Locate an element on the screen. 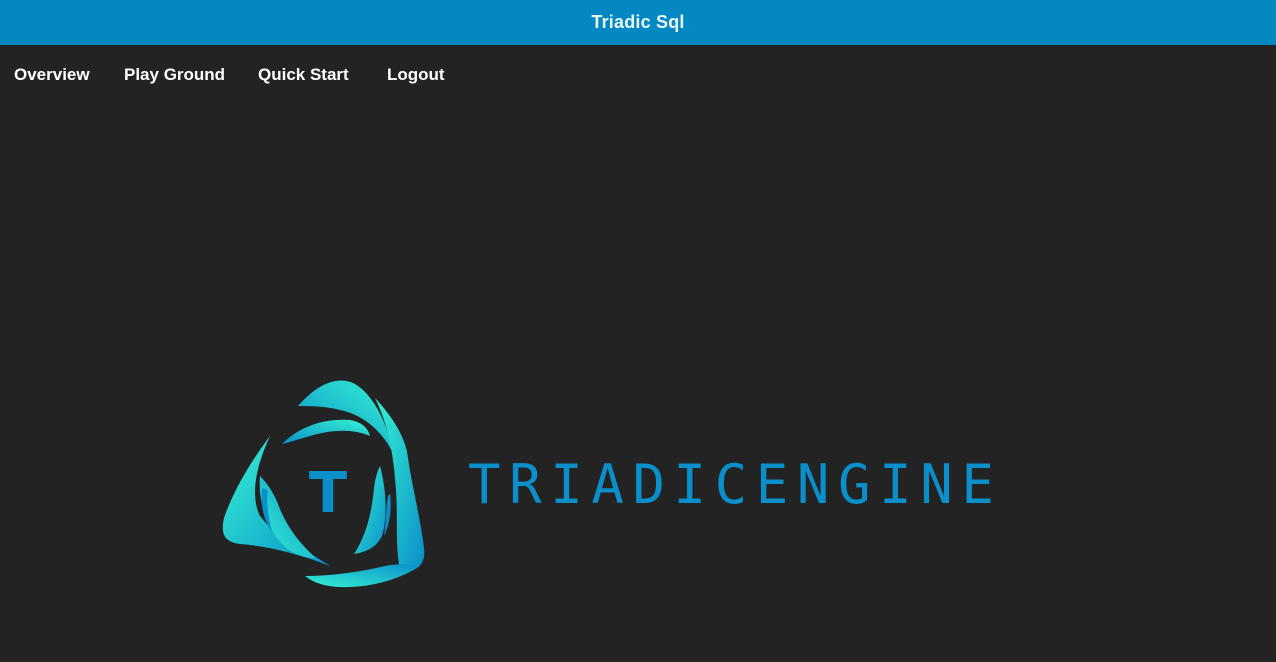 The height and width of the screenshot is (662, 1276). app-title: Triadic Sql is located at coordinates (638, 22).